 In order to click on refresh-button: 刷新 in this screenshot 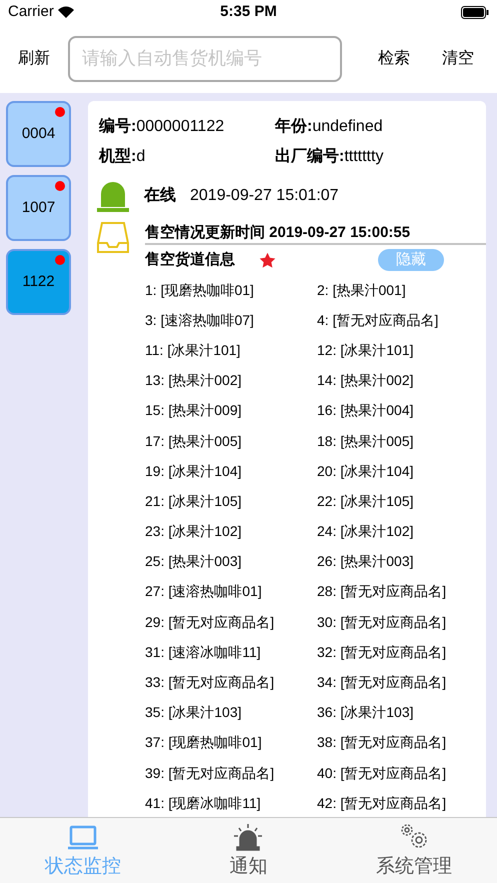, I will do `click(34, 58)`.